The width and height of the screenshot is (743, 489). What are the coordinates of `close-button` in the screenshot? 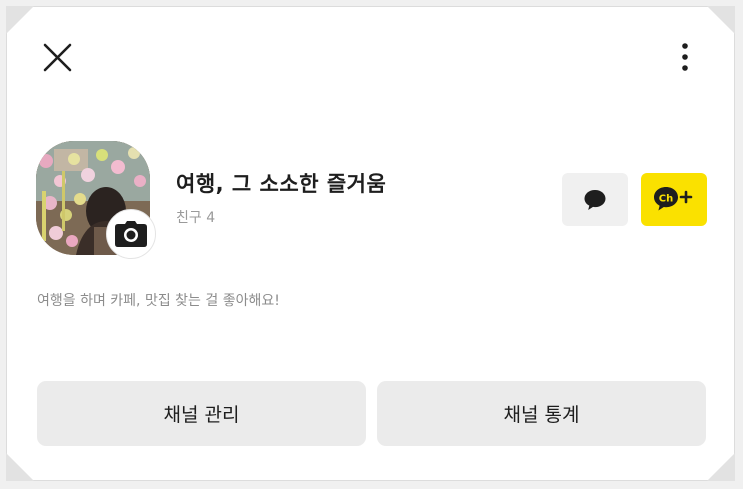 It's located at (58, 58).